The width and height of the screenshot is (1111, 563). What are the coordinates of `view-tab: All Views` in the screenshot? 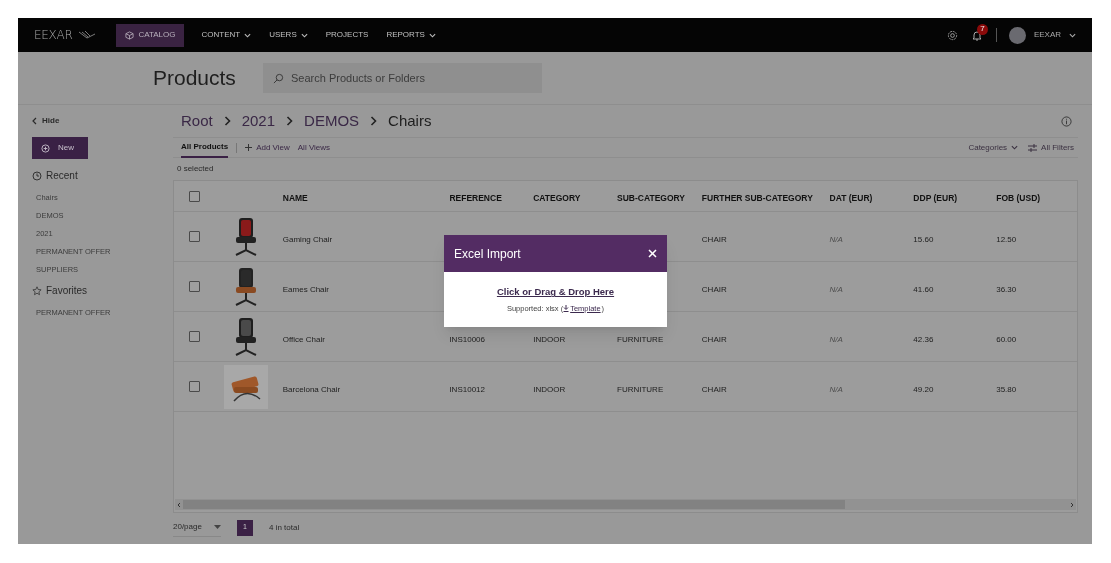 It's located at (314, 147).